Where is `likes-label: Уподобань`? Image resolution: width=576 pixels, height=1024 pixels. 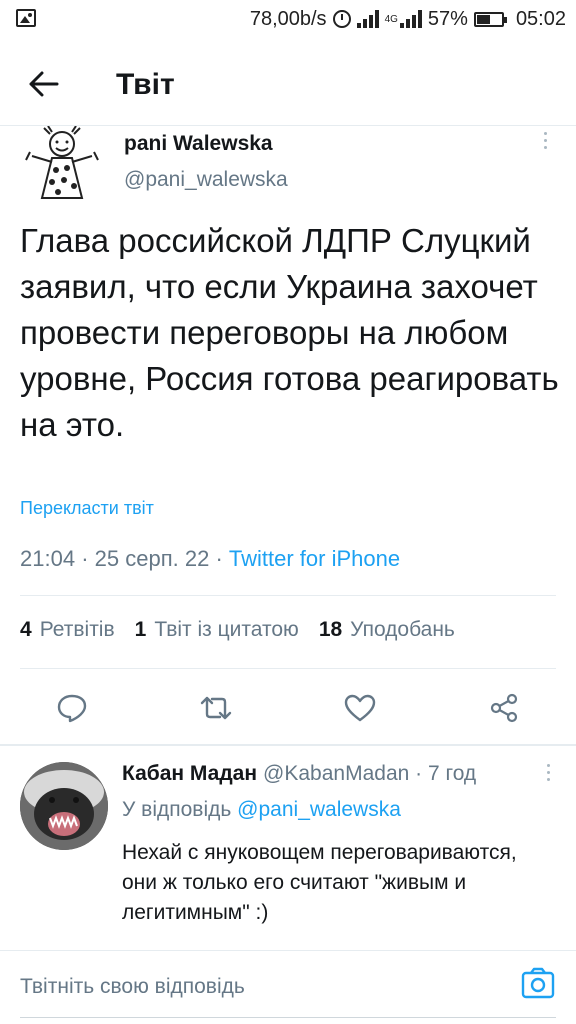 likes-label: Уподобань is located at coordinates (402, 629).